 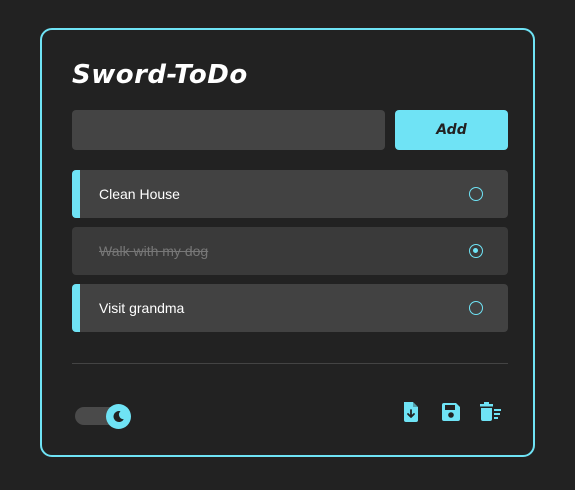 I want to click on clear-list-button, so click(x=490, y=412).